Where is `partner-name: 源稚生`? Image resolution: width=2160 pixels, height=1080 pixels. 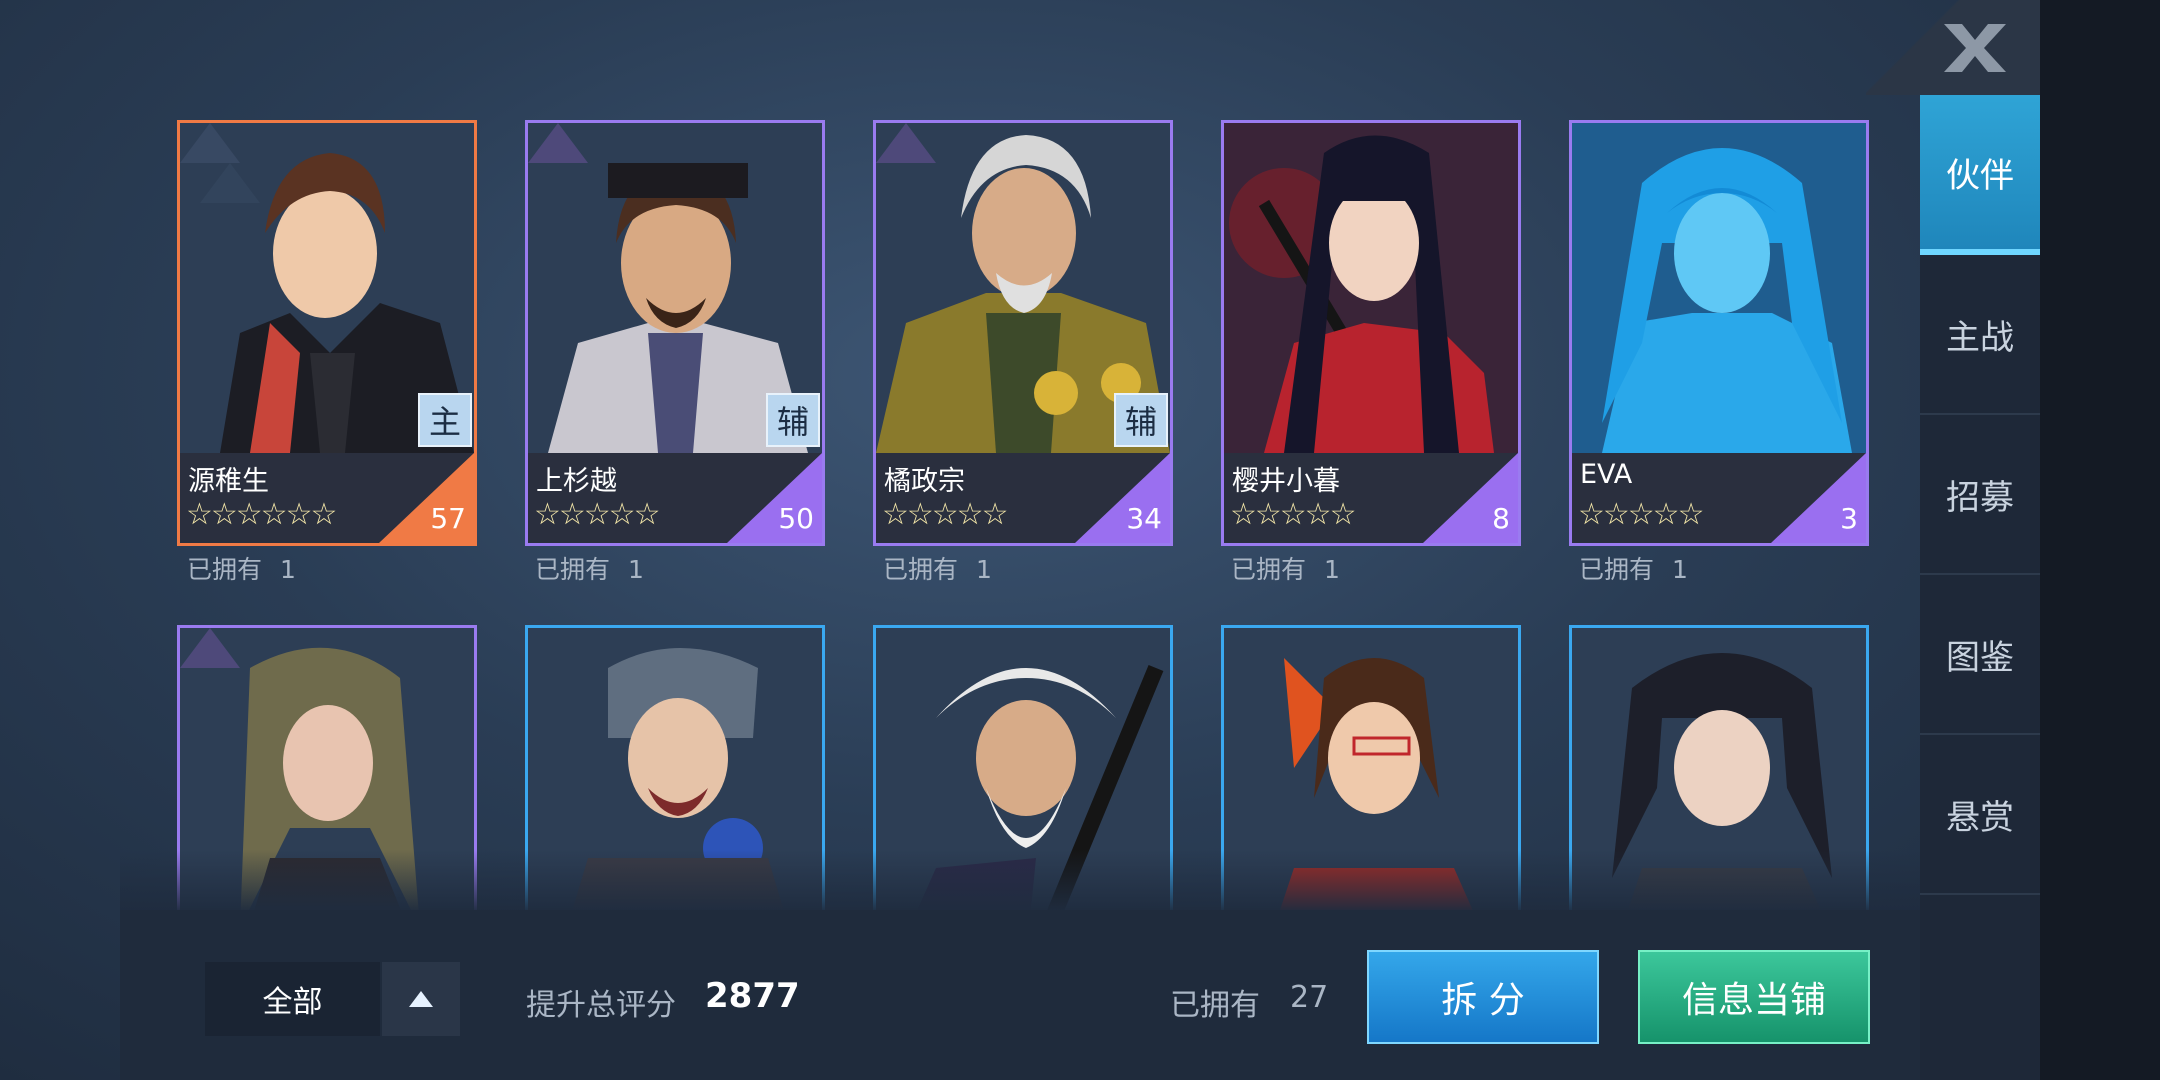 partner-name: 源稚生 is located at coordinates (228, 481).